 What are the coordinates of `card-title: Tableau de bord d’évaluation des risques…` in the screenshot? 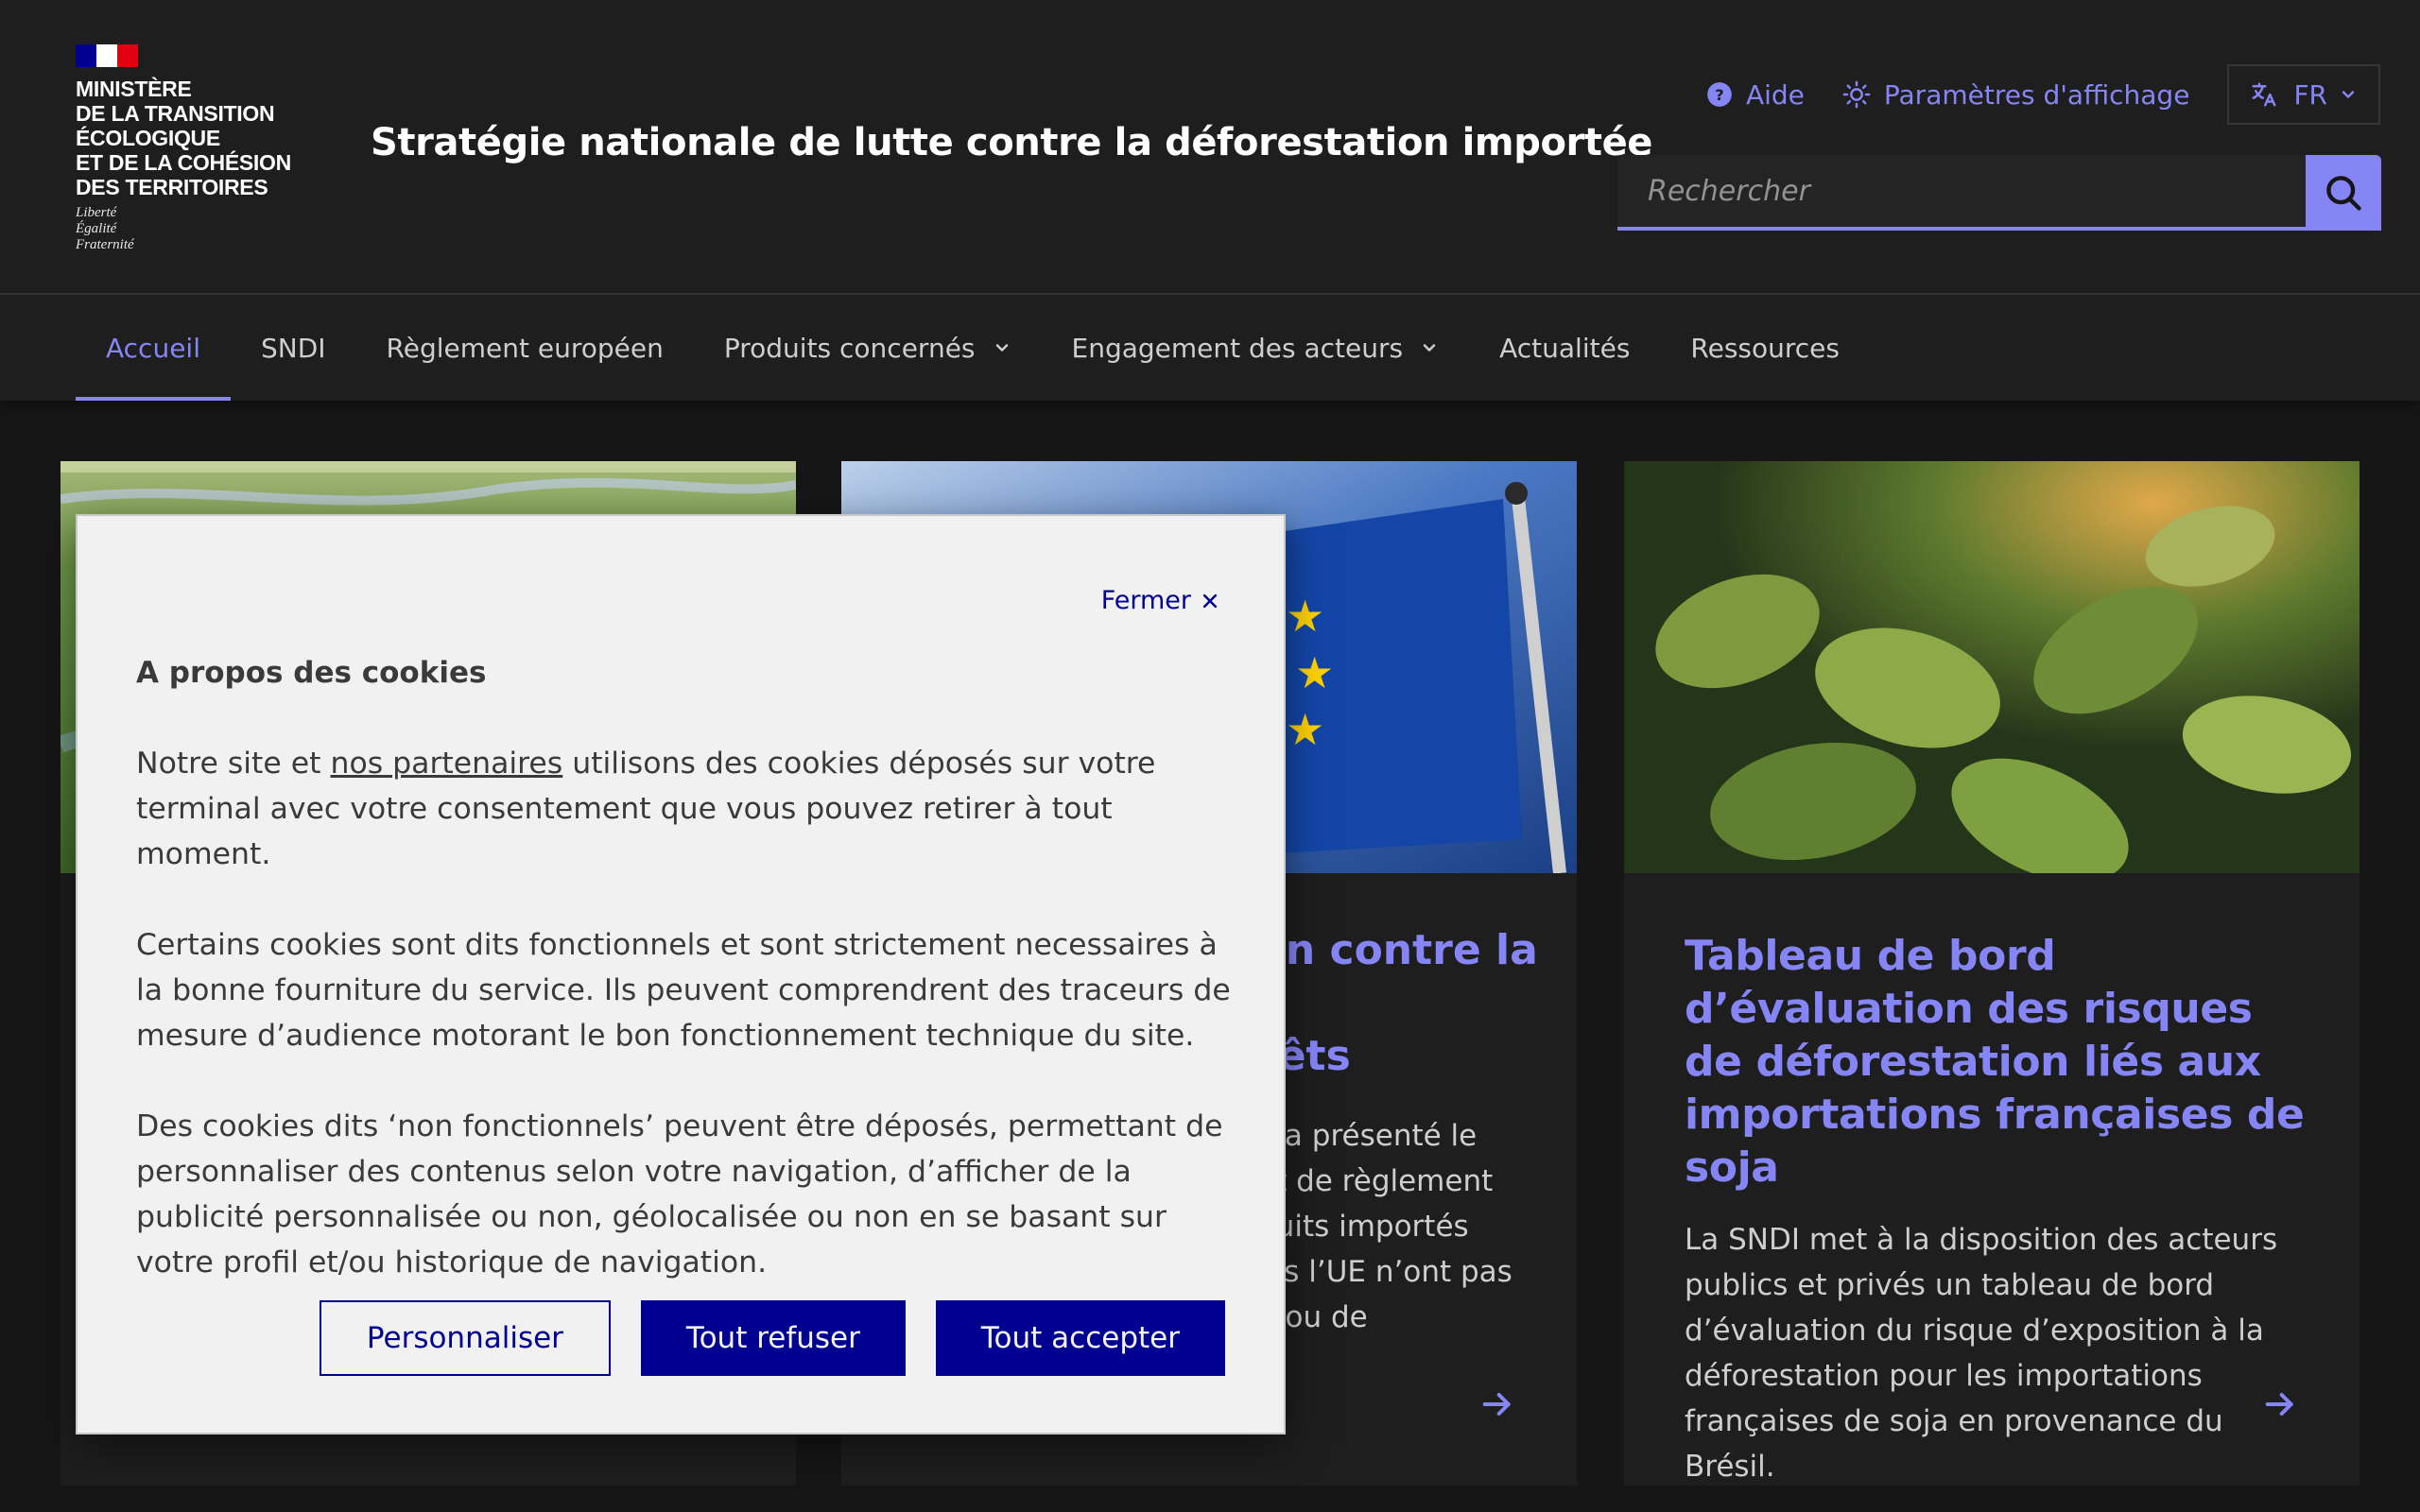 It's located at (1996, 1062).